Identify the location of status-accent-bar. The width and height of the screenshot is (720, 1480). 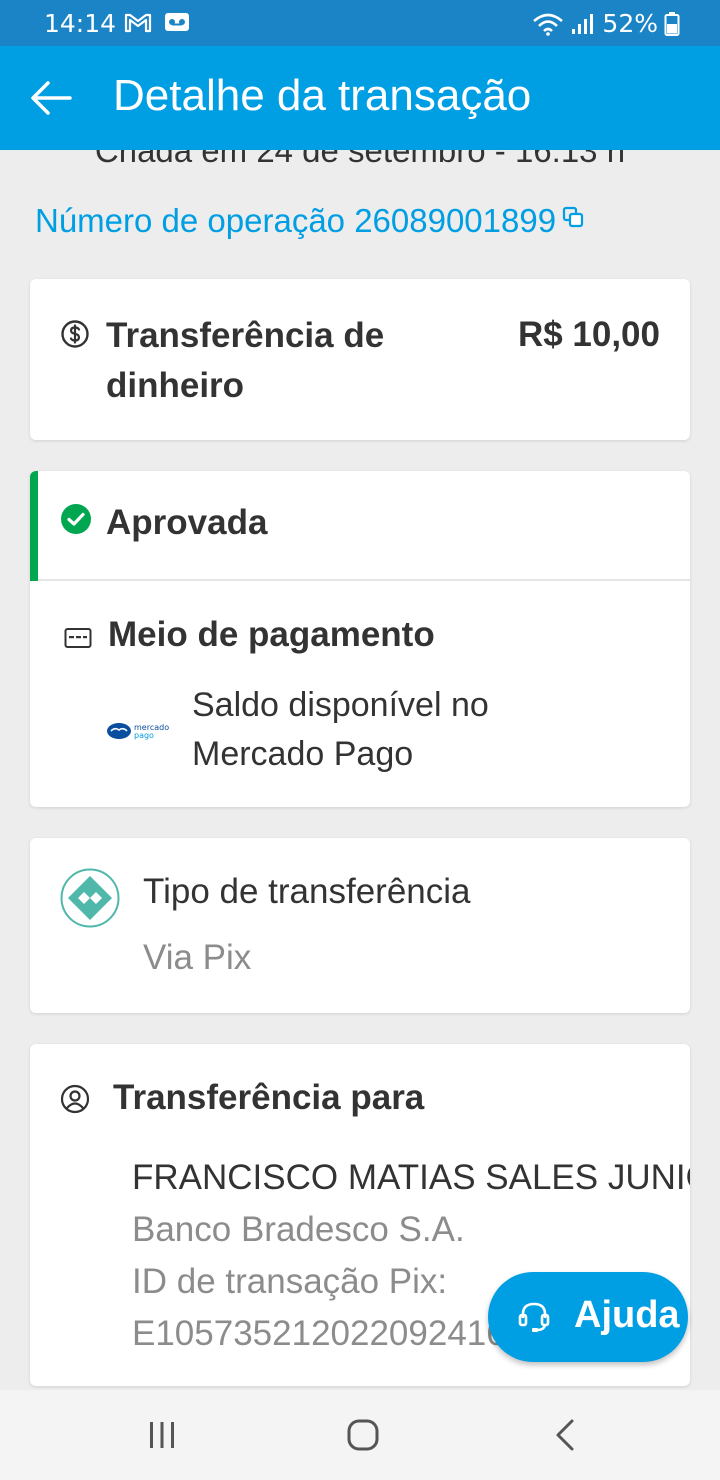
(34, 526).